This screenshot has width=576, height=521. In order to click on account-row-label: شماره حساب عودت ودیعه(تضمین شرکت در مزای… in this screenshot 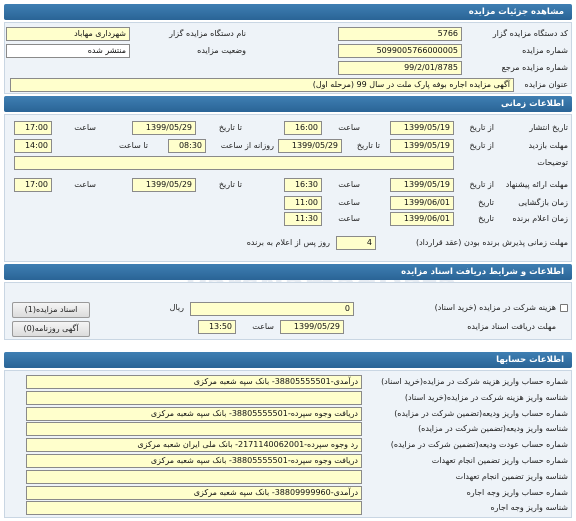, I will do `click(479, 444)`.